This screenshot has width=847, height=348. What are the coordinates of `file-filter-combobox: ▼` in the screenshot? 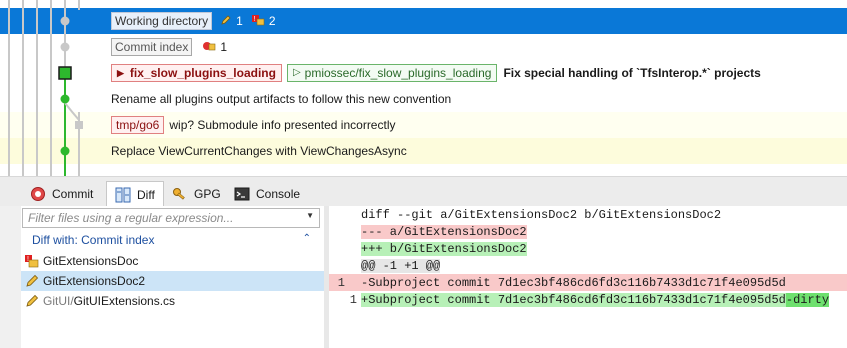 It's located at (171, 218).